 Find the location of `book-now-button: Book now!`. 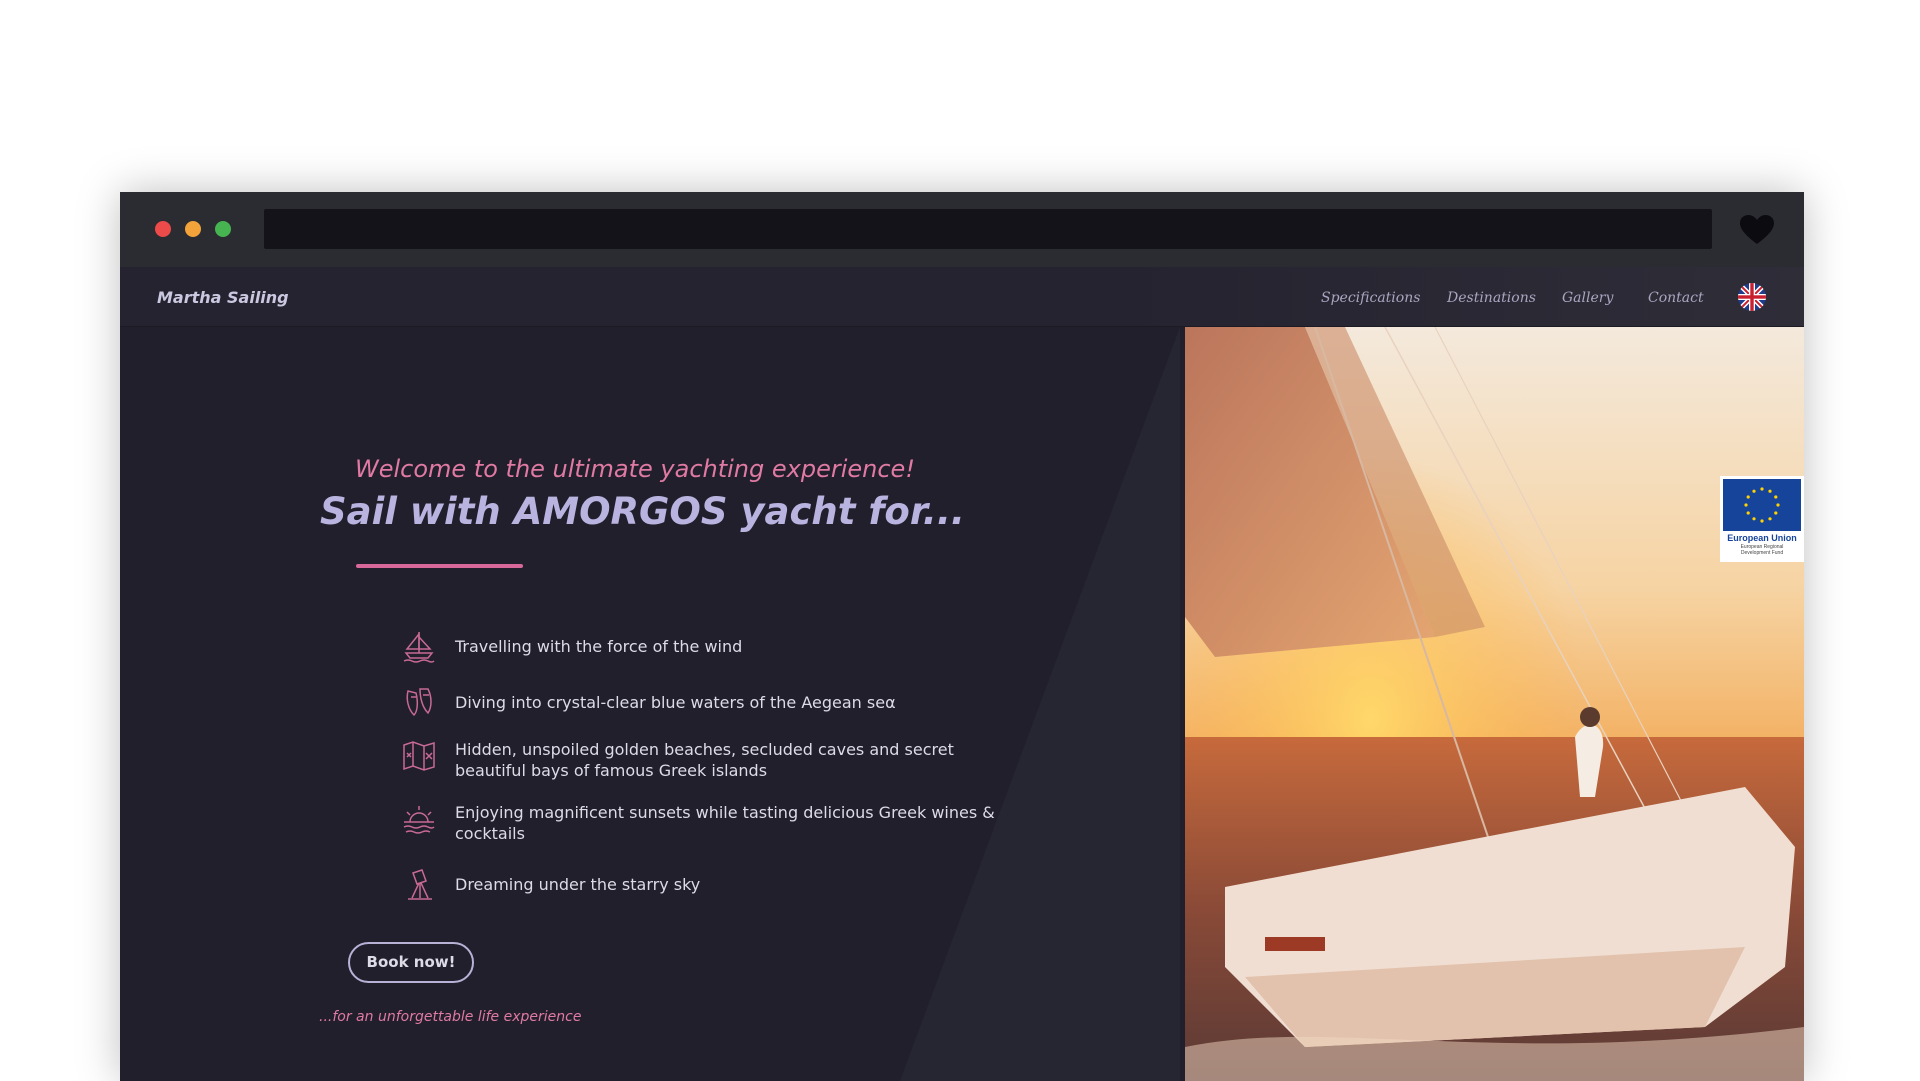

book-now-button: Book now! is located at coordinates (411, 962).